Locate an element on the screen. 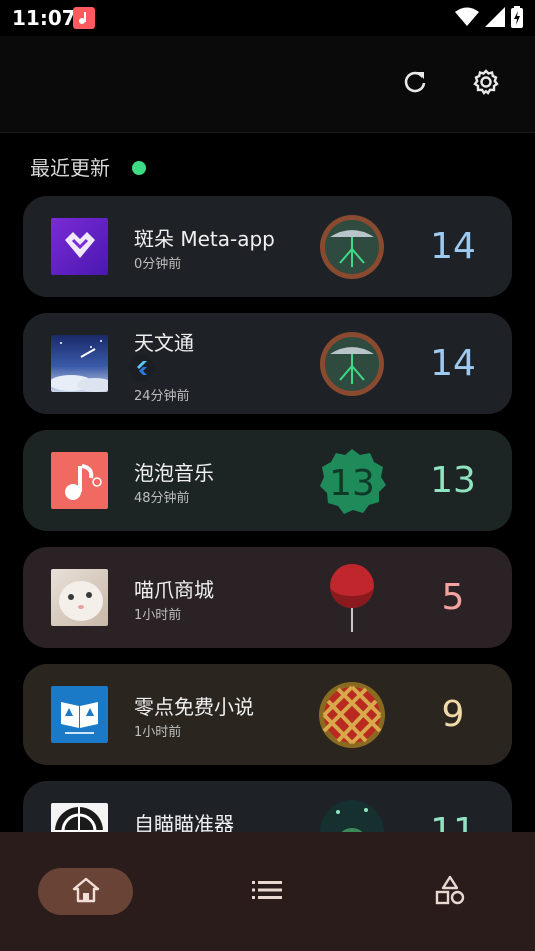  status-time: 11:07 is located at coordinates (44, 18).